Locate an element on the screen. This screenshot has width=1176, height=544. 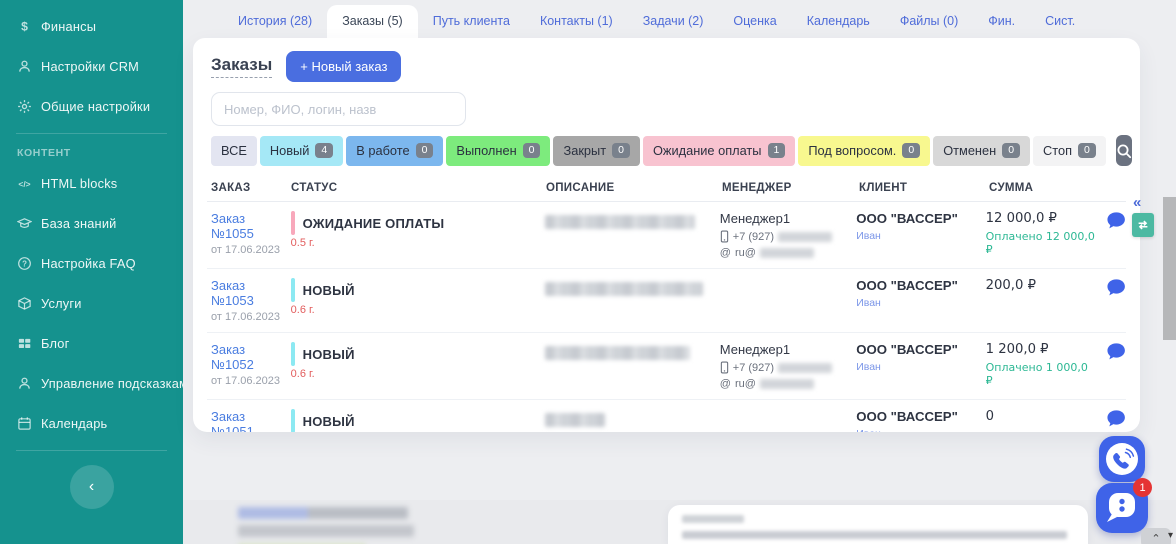
tab: Файлы (0) is located at coordinates (929, 21).